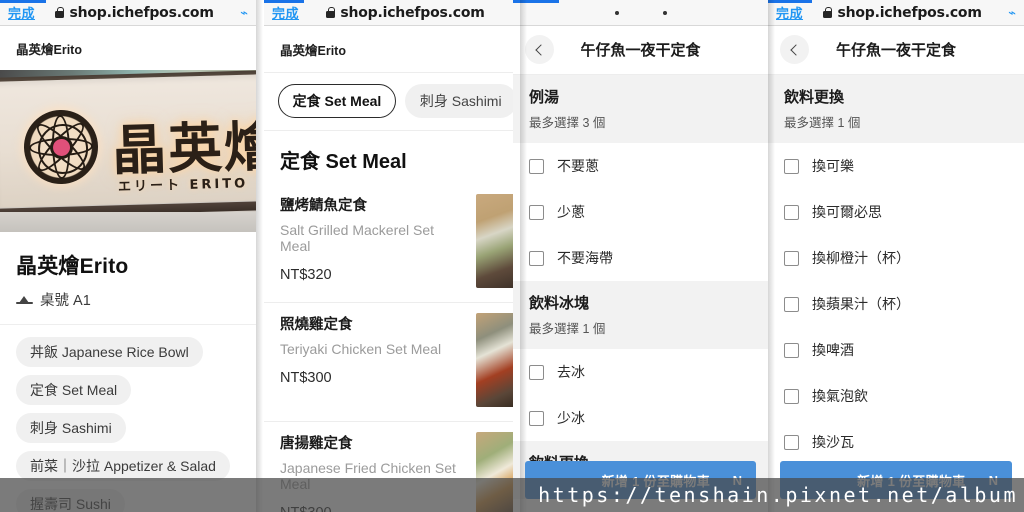 Image resolution: width=1024 pixels, height=512 pixels. I want to click on option-label: 換沙瓦, so click(833, 442).